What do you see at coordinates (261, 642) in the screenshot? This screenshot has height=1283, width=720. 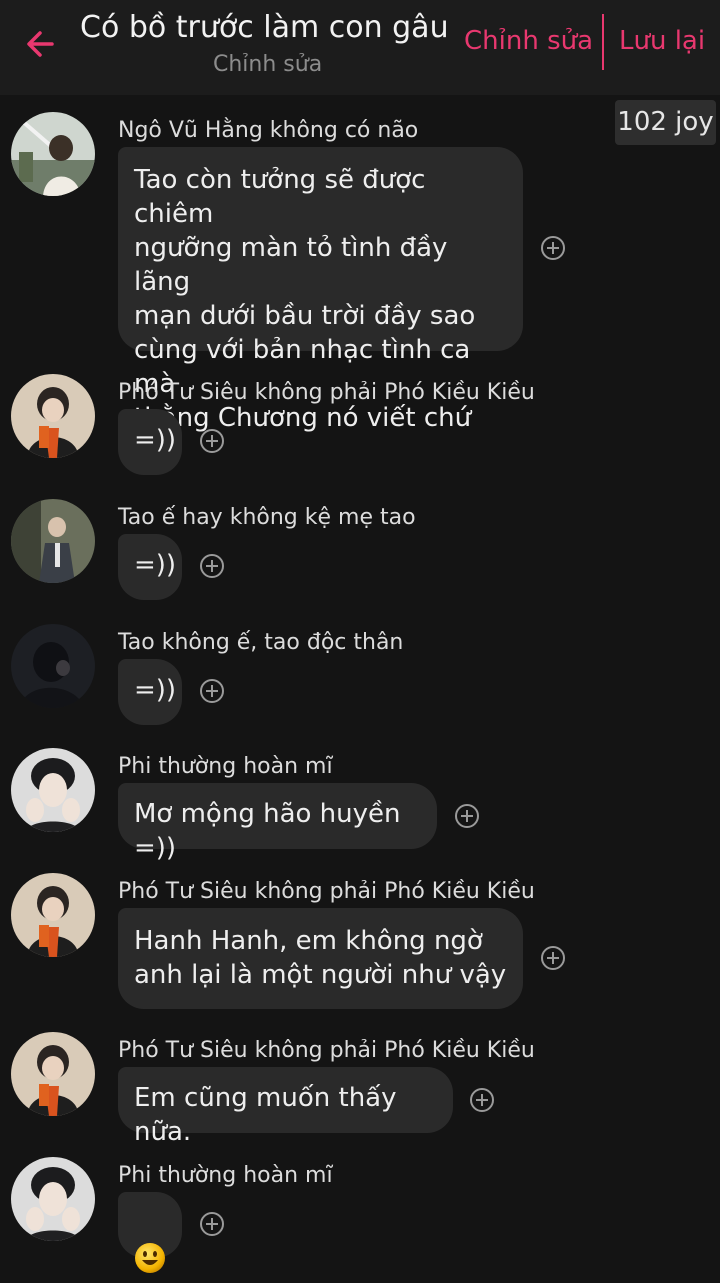 I see `sender-name: Tao không ế, tao độc thân` at bounding box center [261, 642].